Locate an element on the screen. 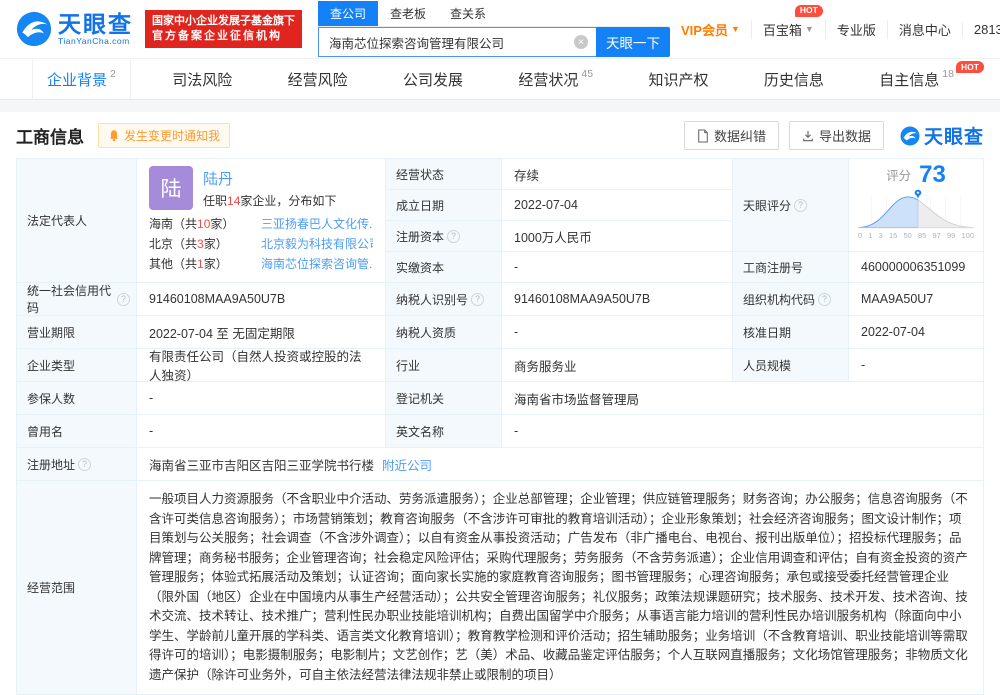 The width and height of the screenshot is (1000, 695). clear-icon: × is located at coordinates (581, 42).